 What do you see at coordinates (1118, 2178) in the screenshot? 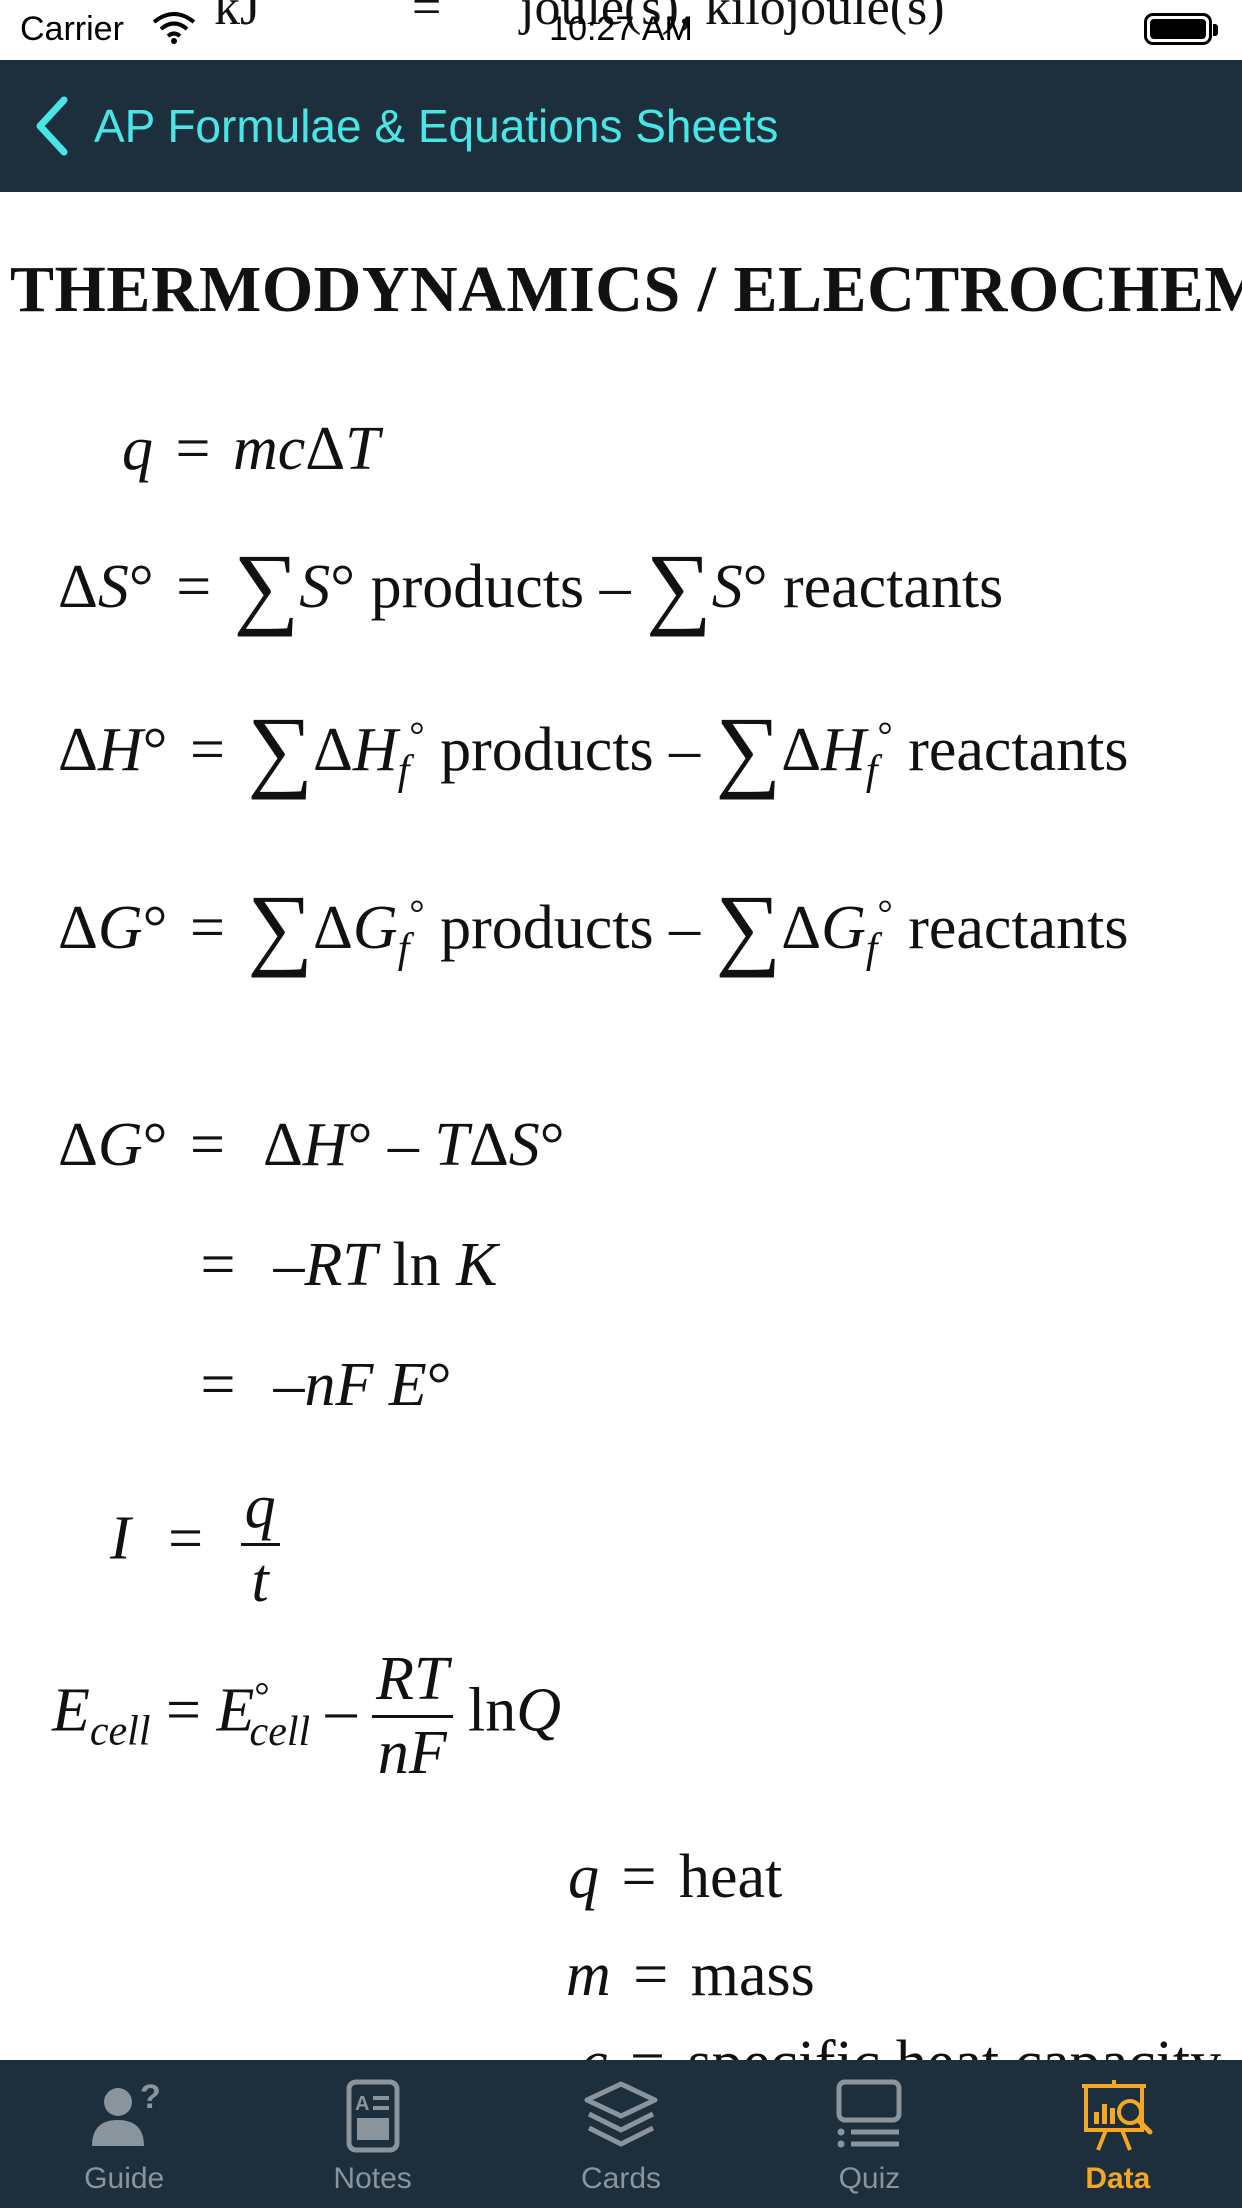
I see `tab-label: Data` at bounding box center [1118, 2178].